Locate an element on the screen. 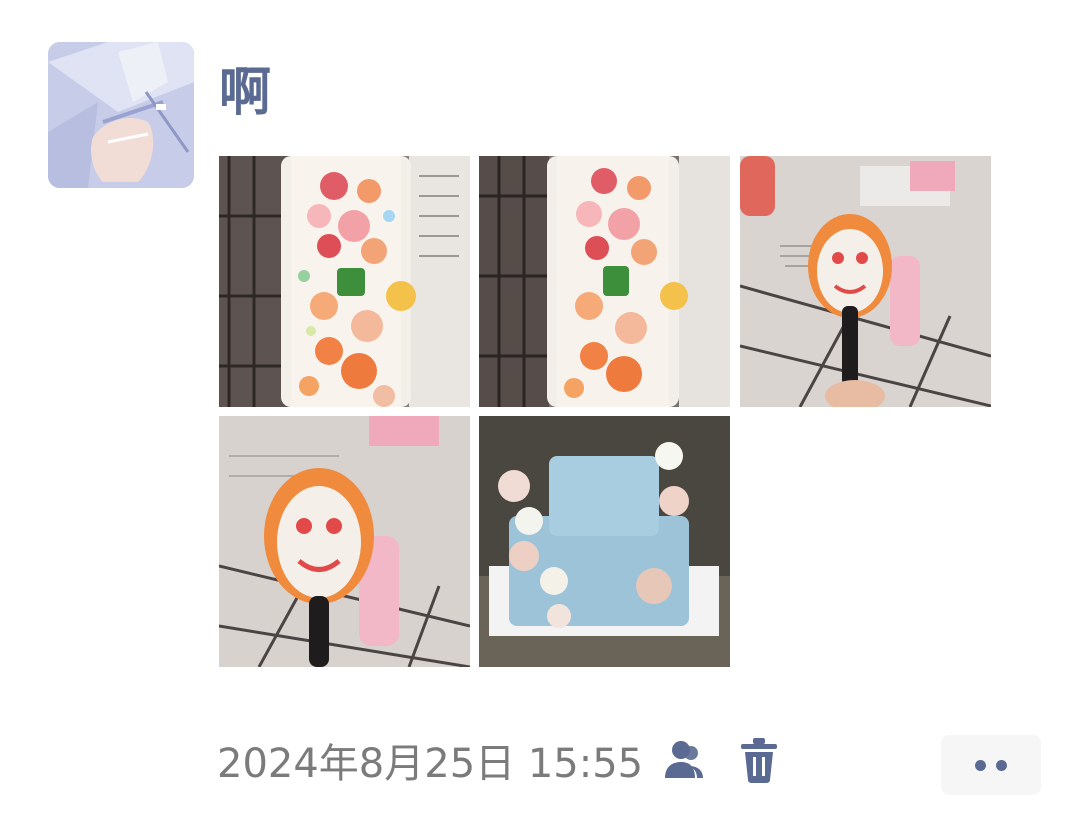 This screenshot has height=825, width=1080. author-avatar is located at coordinates (121, 115).